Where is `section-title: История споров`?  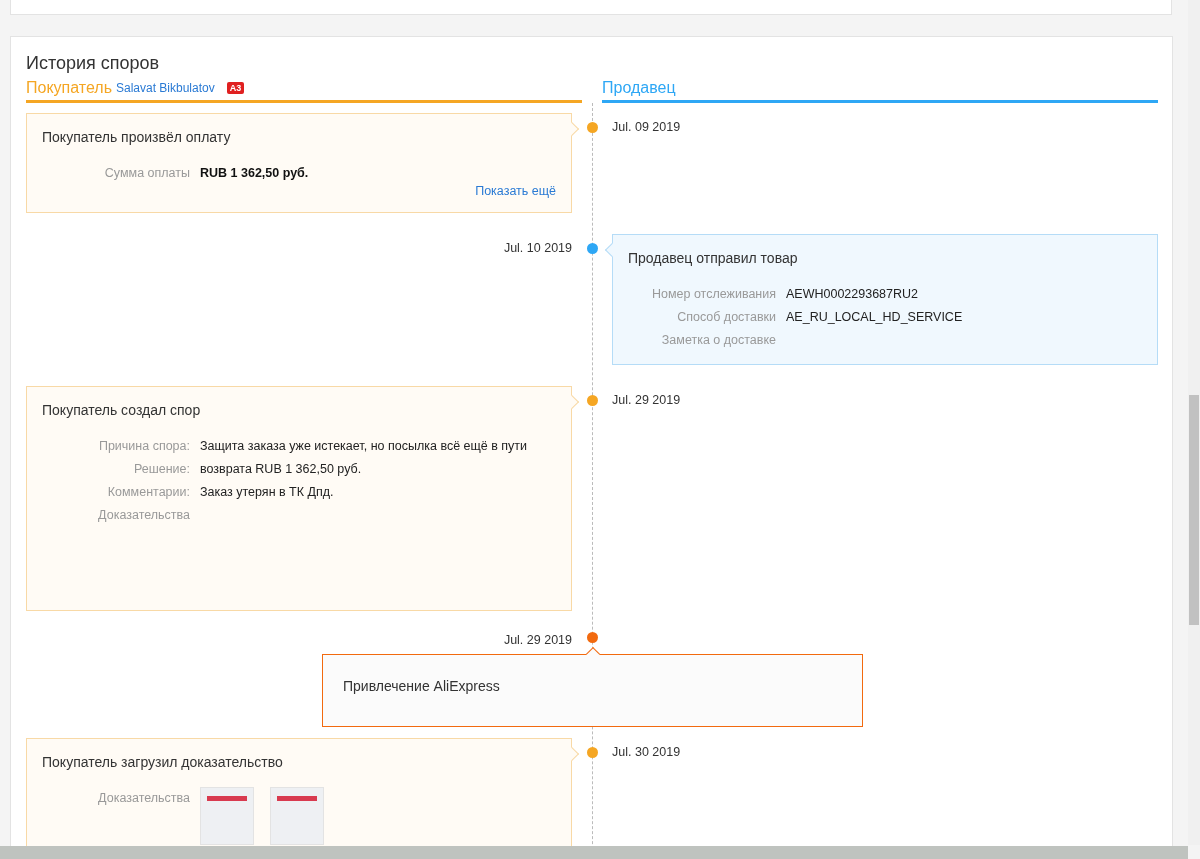 section-title: История споров is located at coordinates (93, 63).